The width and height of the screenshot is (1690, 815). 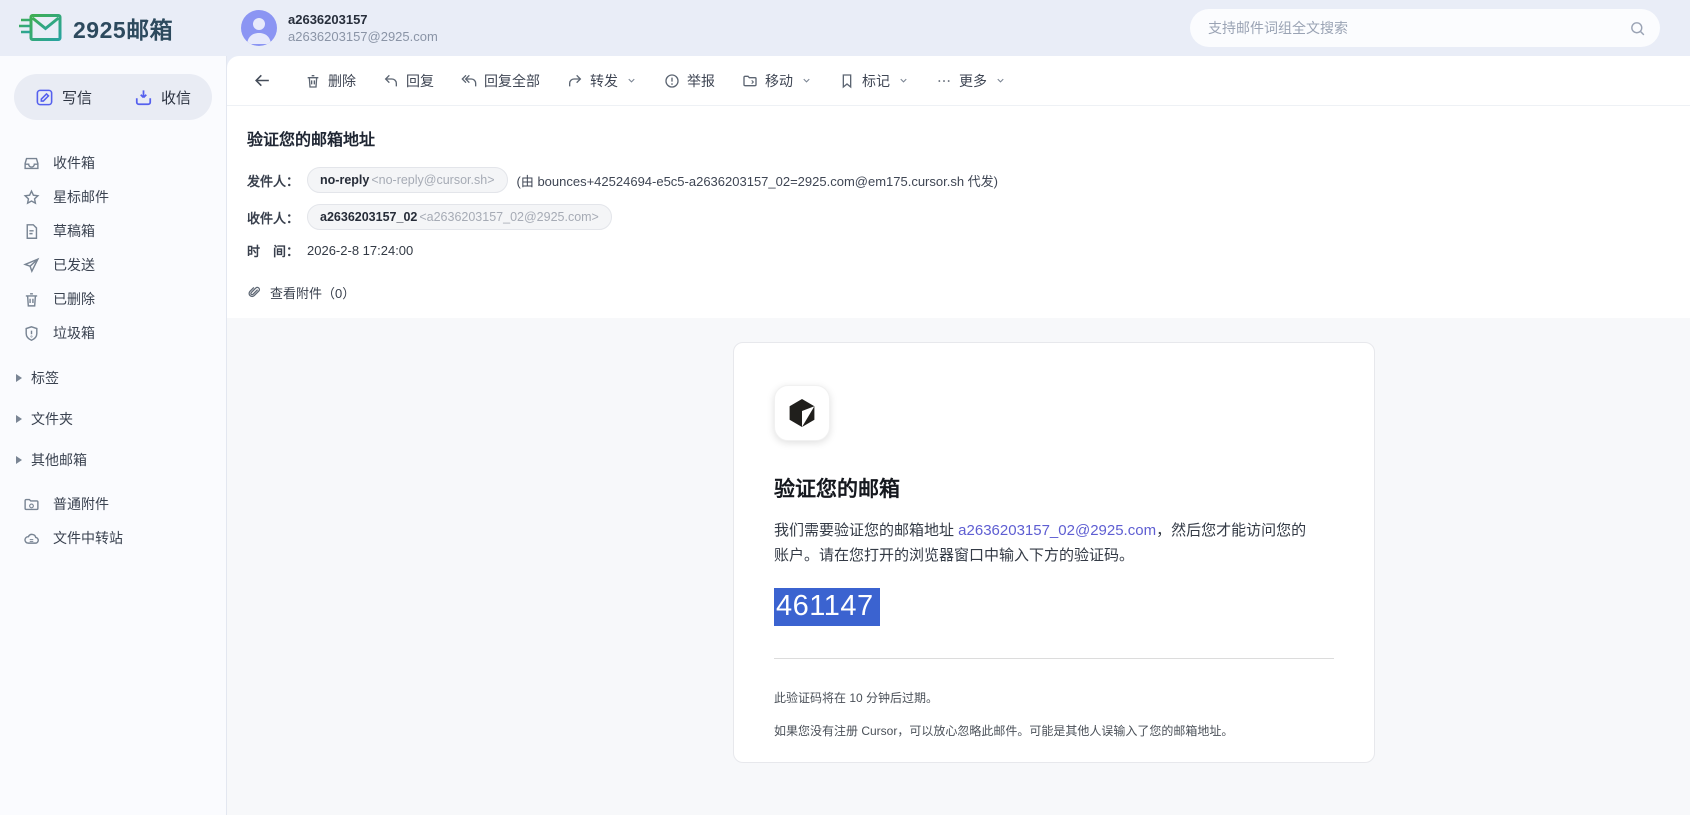 I want to click on compose-button: 写信, so click(x=63, y=97).